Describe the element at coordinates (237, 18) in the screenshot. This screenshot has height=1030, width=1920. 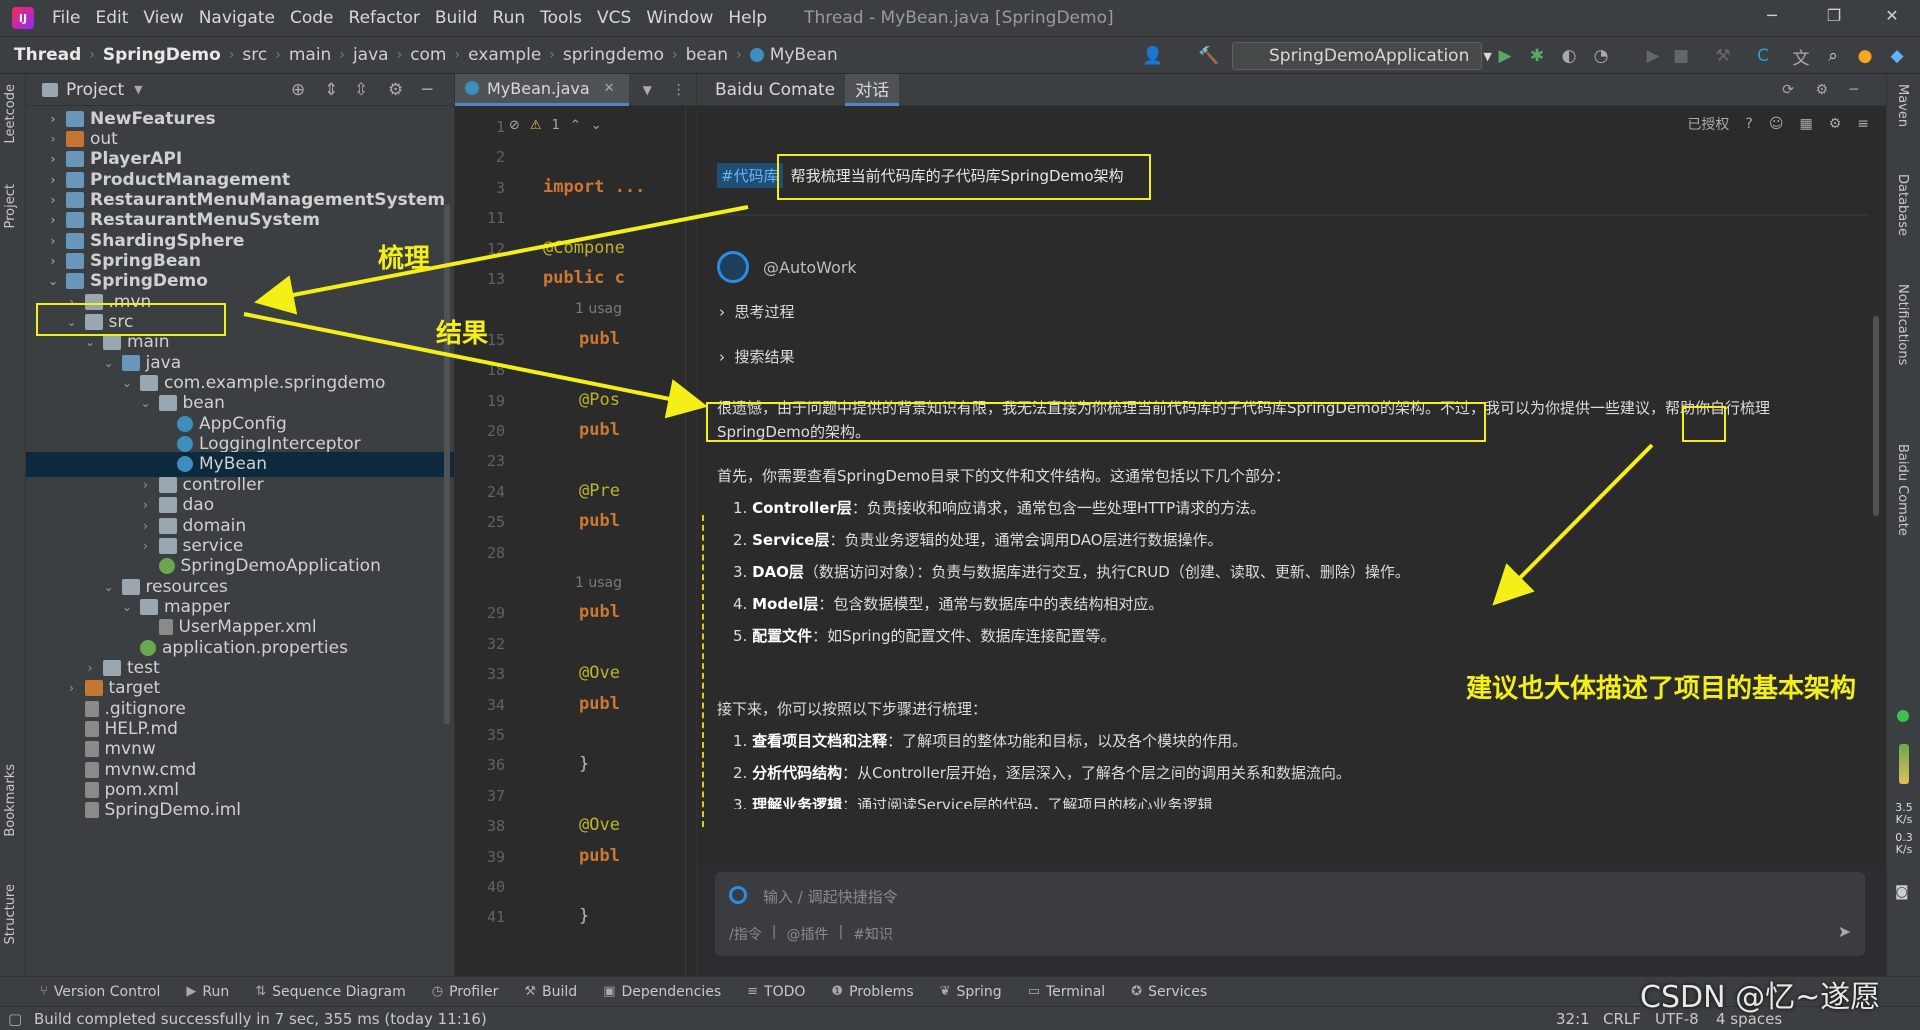
I see `menu-navigate: Navigate` at that location.